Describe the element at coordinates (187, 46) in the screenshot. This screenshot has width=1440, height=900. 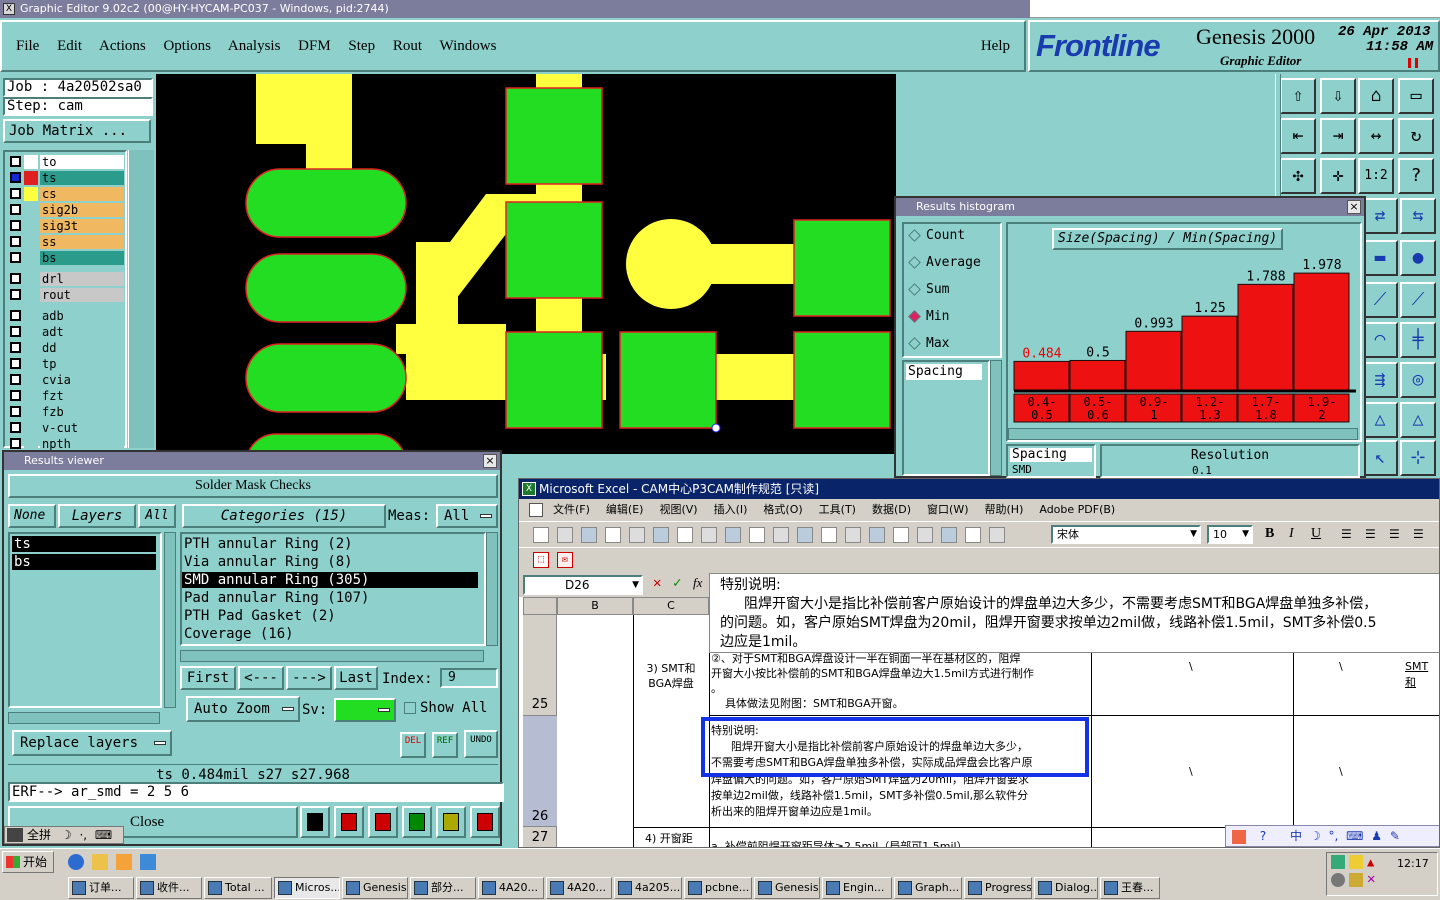
I see `menu-options: Options` at that location.